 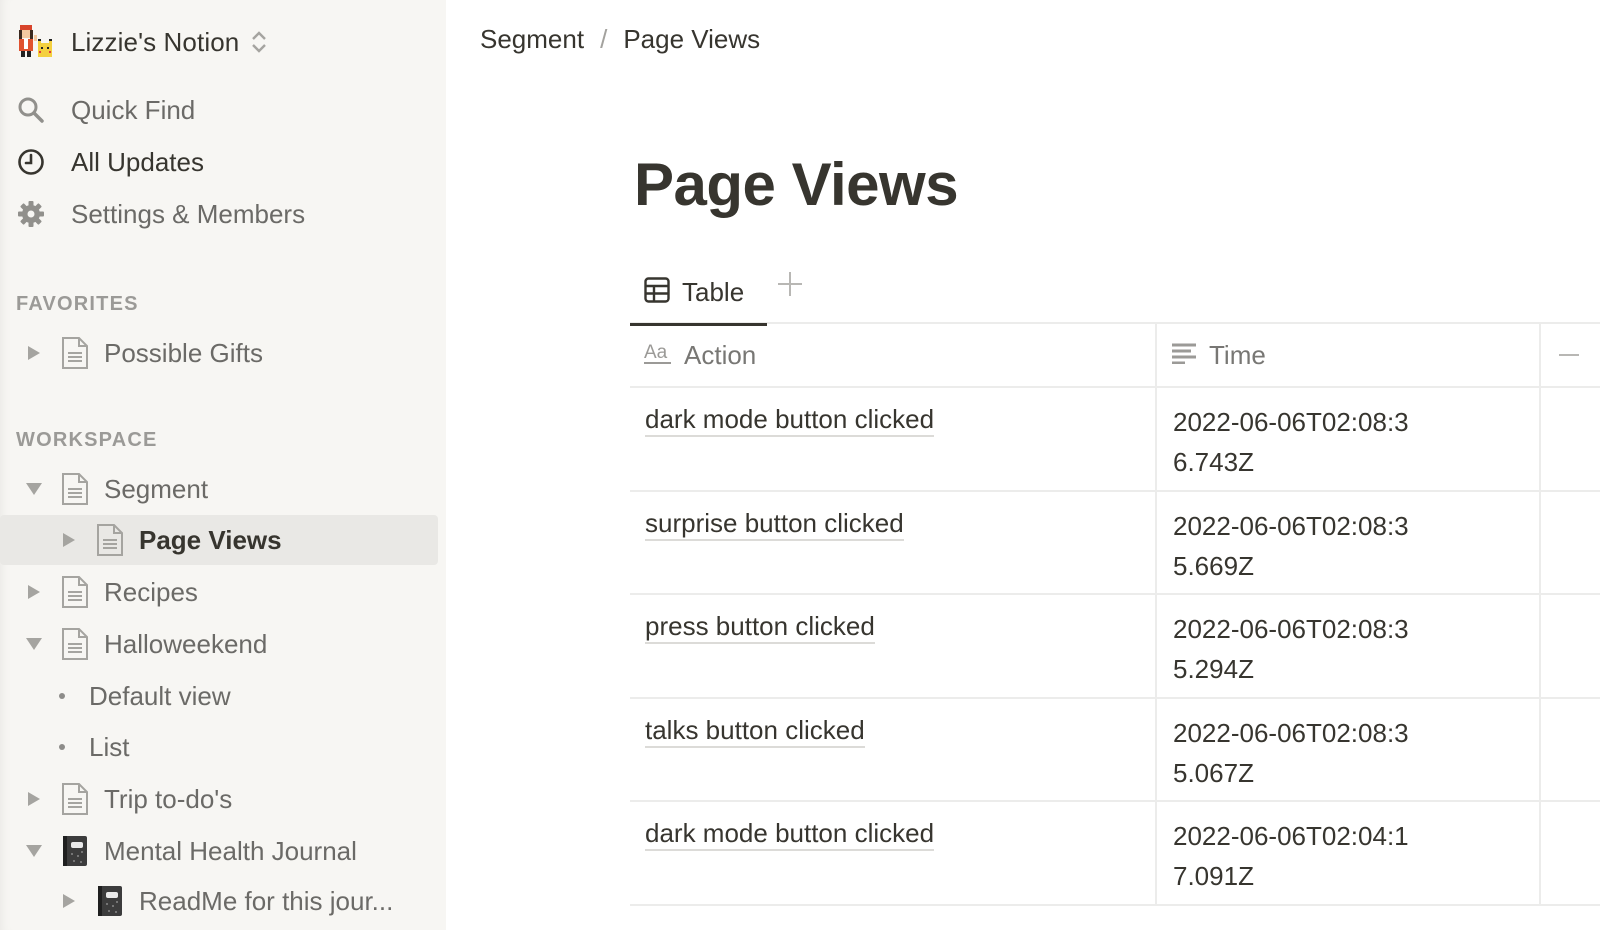 I want to click on table-header-row: Aa Action Time, so click(x=1115, y=356).